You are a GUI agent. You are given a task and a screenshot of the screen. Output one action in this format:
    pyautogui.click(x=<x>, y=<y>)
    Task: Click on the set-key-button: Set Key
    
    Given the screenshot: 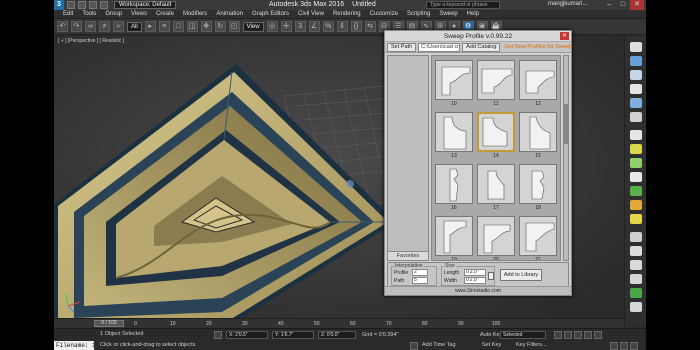 What is the action you would take?
    pyautogui.click(x=491, y=345)
    